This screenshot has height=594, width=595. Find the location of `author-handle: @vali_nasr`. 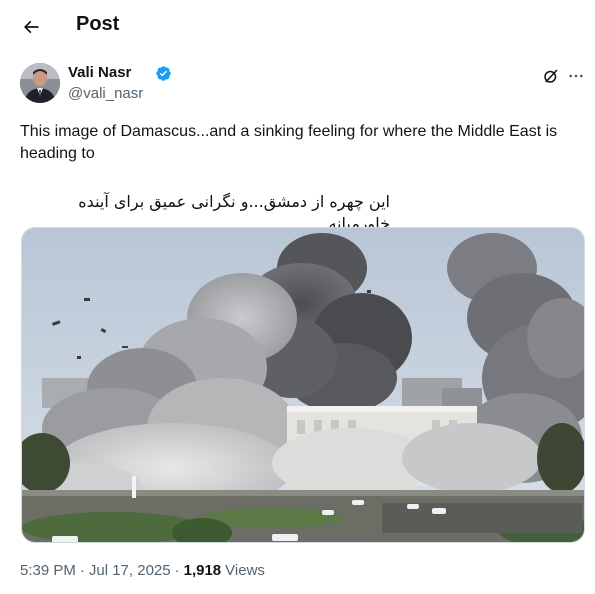

author-handle: @vali_nasr is located at coordinates (105, 93).